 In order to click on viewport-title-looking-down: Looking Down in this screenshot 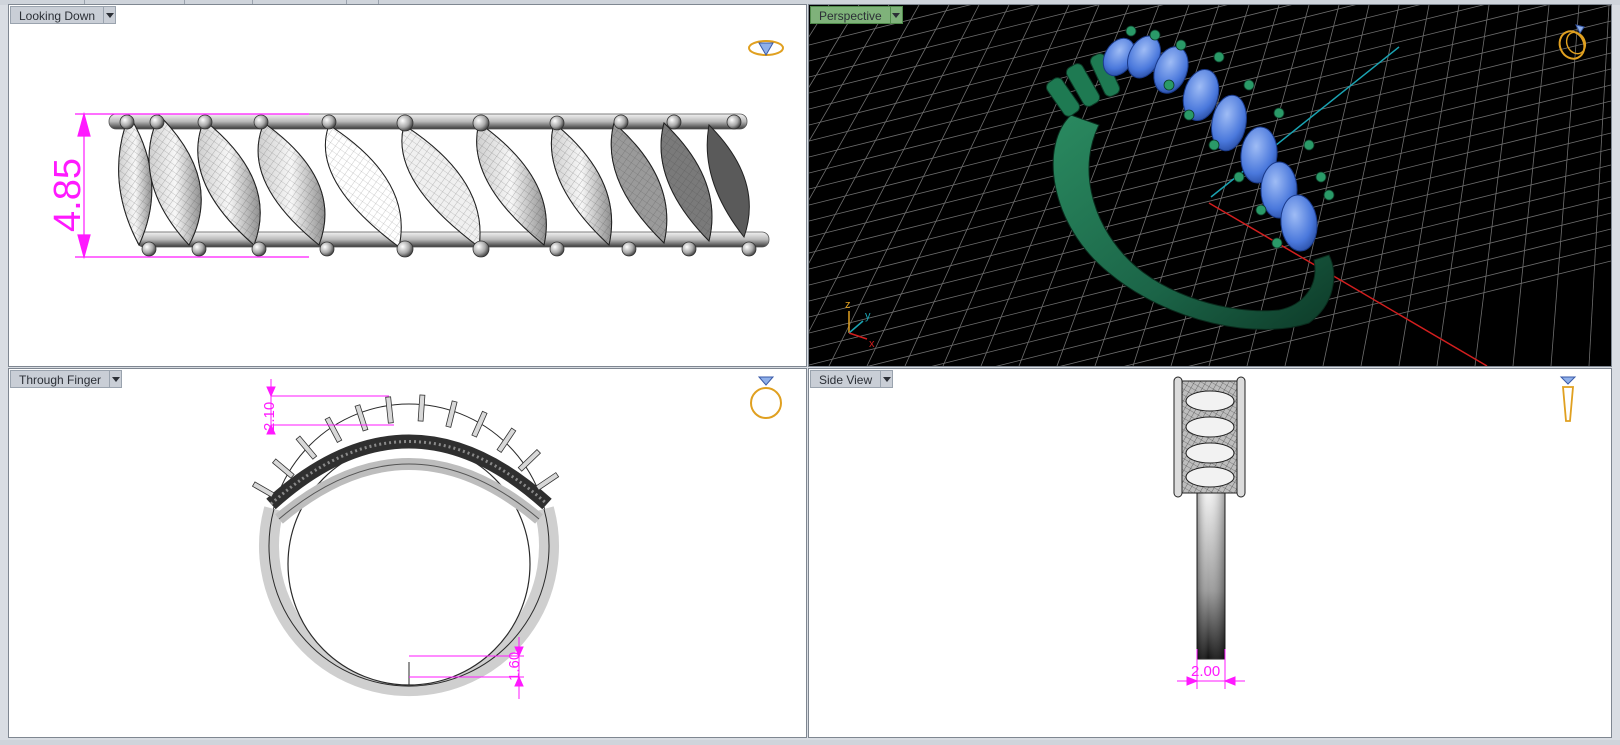, I will do `click(63, 15)`.